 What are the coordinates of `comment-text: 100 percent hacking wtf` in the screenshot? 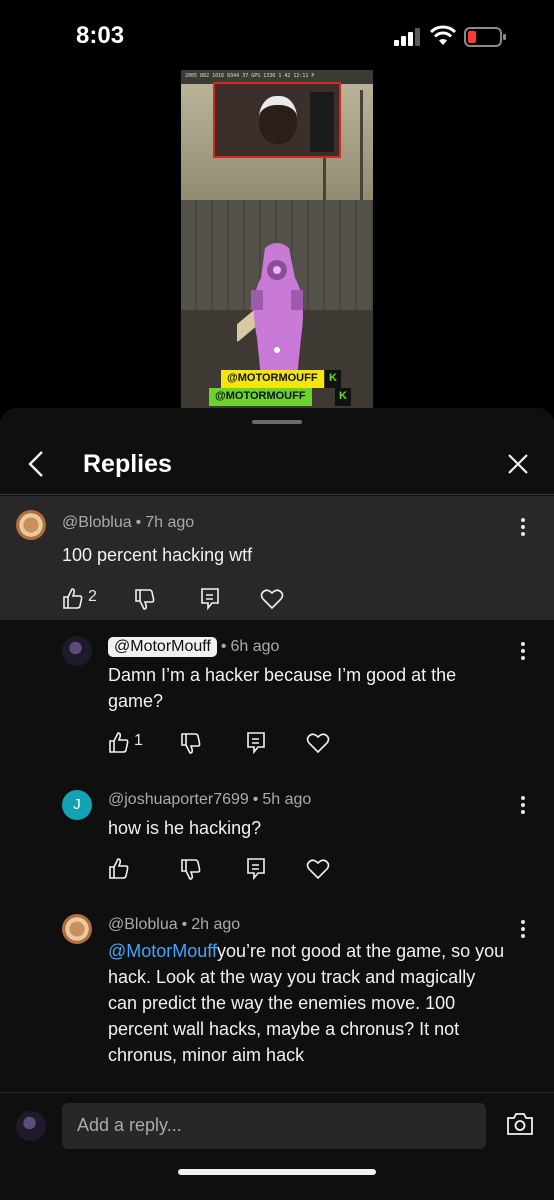 It's located at (157, 555).